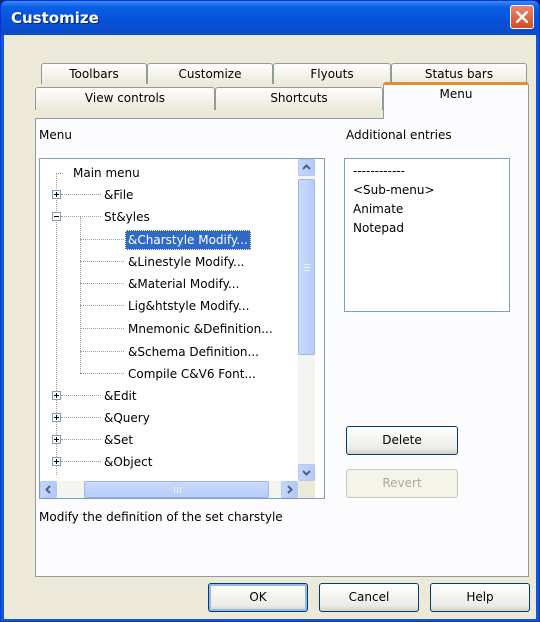  What do you see at coordinates (127, 217) in the screenshot?
I see `tree-item-styles: St&yles` at bounding box center [127, 217].